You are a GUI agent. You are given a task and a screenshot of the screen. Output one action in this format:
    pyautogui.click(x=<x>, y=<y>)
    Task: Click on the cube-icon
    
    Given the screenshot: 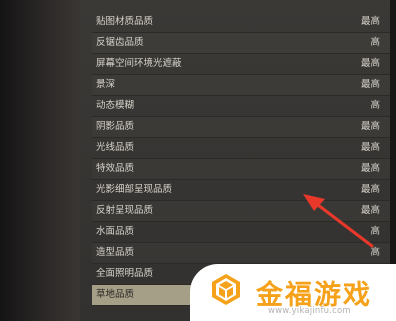 What is the action you would take?
    pyautogui.click(x=226, y=289)
    